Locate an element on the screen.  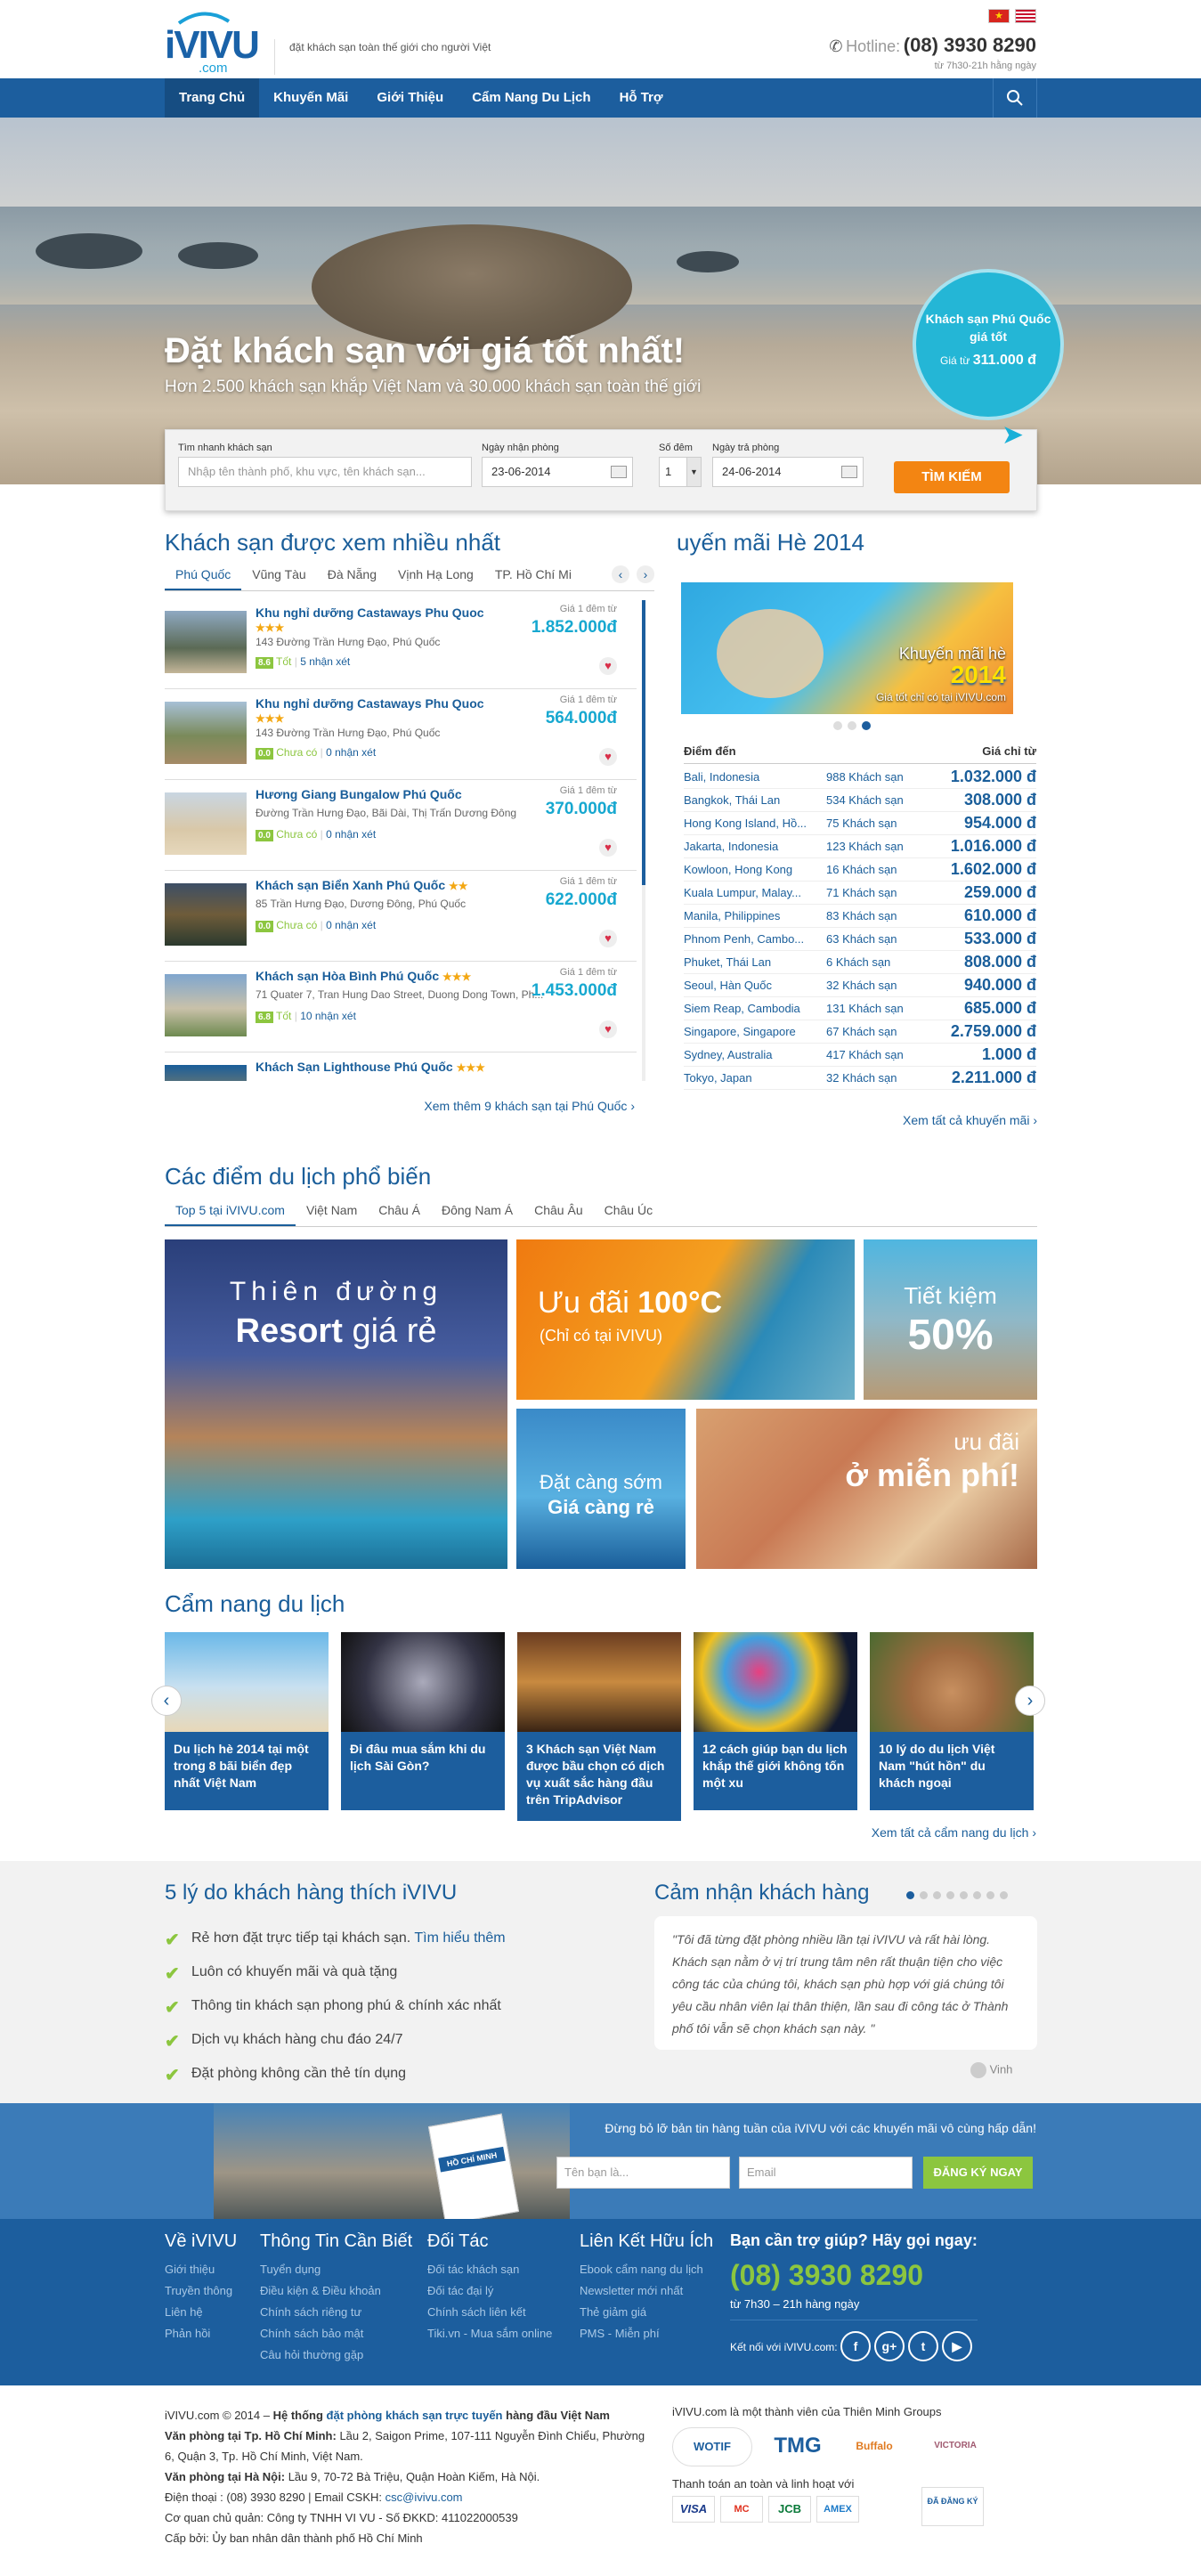
tab-ho-chi-minh: TP. Hồ Chí Mi is located at coordinates (530, 578).